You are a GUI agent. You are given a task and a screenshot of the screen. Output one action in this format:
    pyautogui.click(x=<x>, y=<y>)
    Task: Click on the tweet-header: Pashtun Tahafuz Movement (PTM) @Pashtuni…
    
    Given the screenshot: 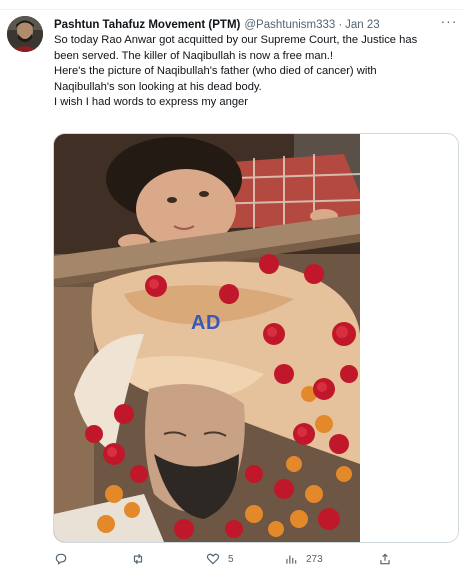 What is the action you would take?
    pyautogui.click(x=254, y=25)
    